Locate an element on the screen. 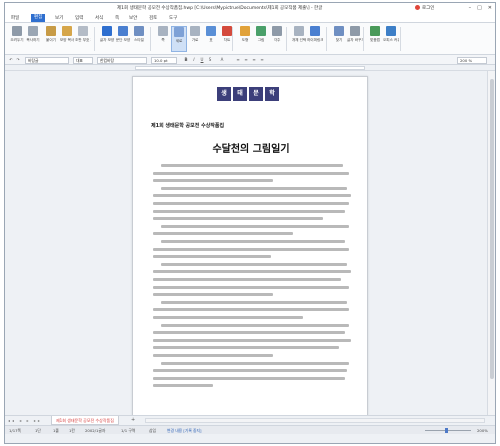 The image size is (500, 446). ribbon-button-horizontal: 가로 is located at coordinates (195, 39).